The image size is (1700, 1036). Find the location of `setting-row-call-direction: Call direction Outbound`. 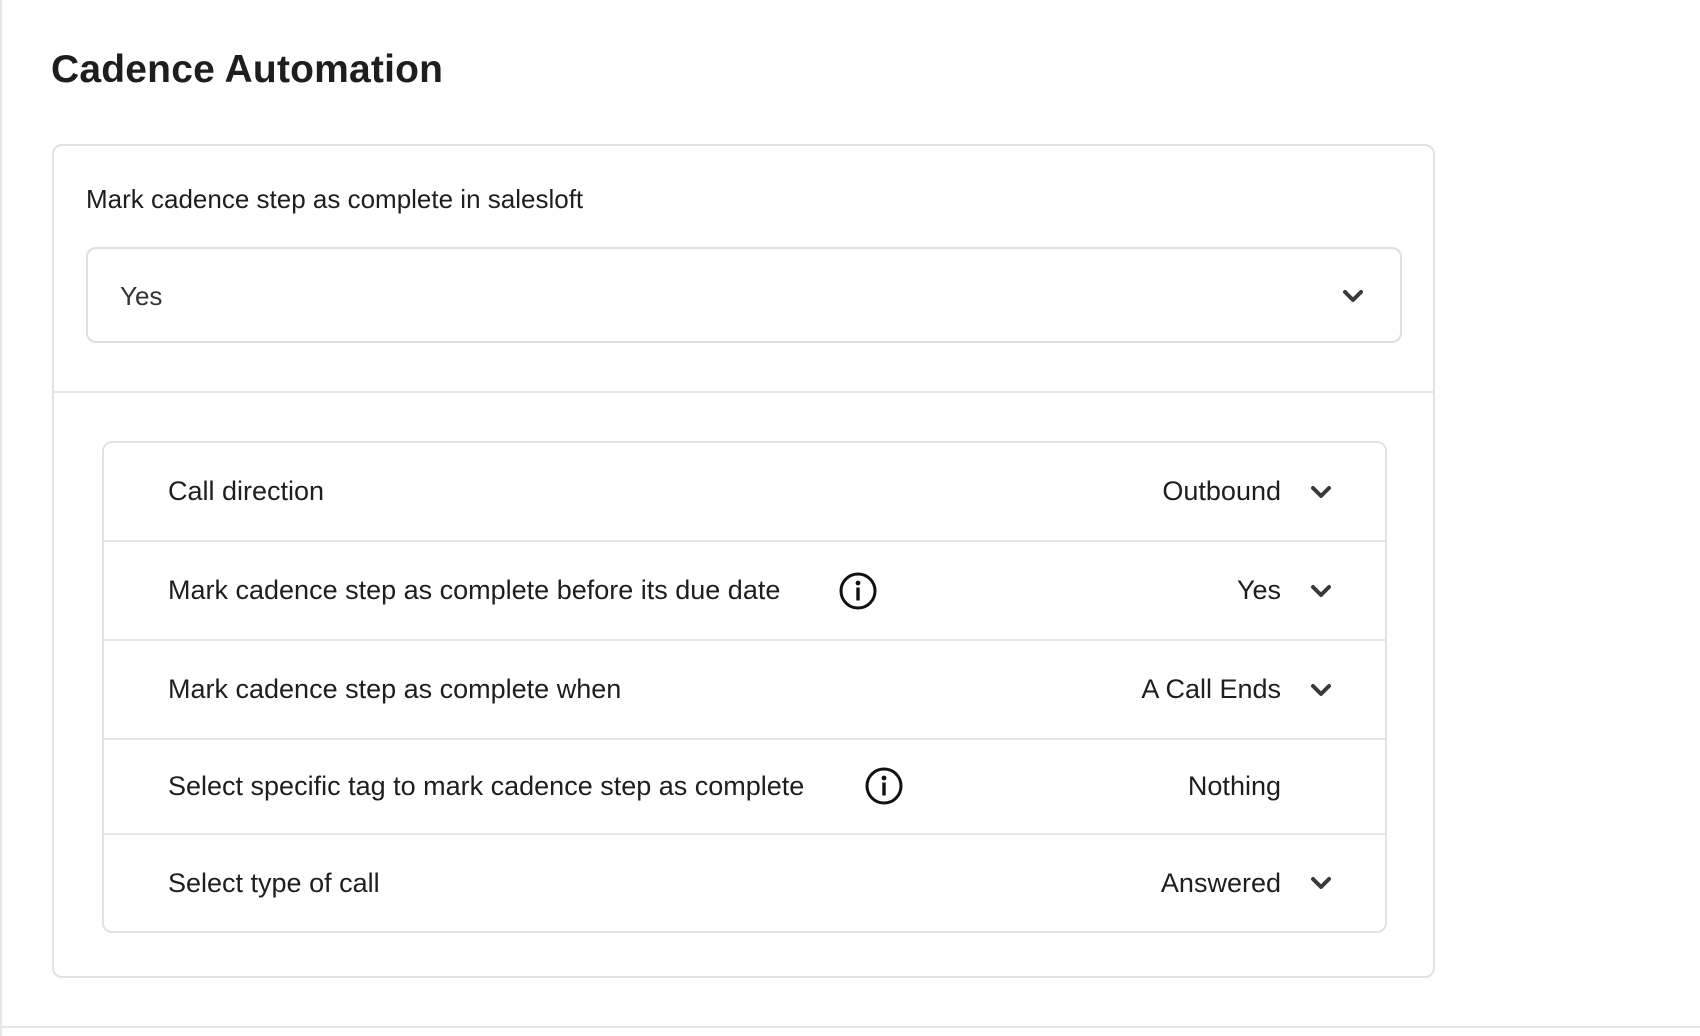

setting-row-call-direction: Call direction Outbound is located at coordinates (744, 492).